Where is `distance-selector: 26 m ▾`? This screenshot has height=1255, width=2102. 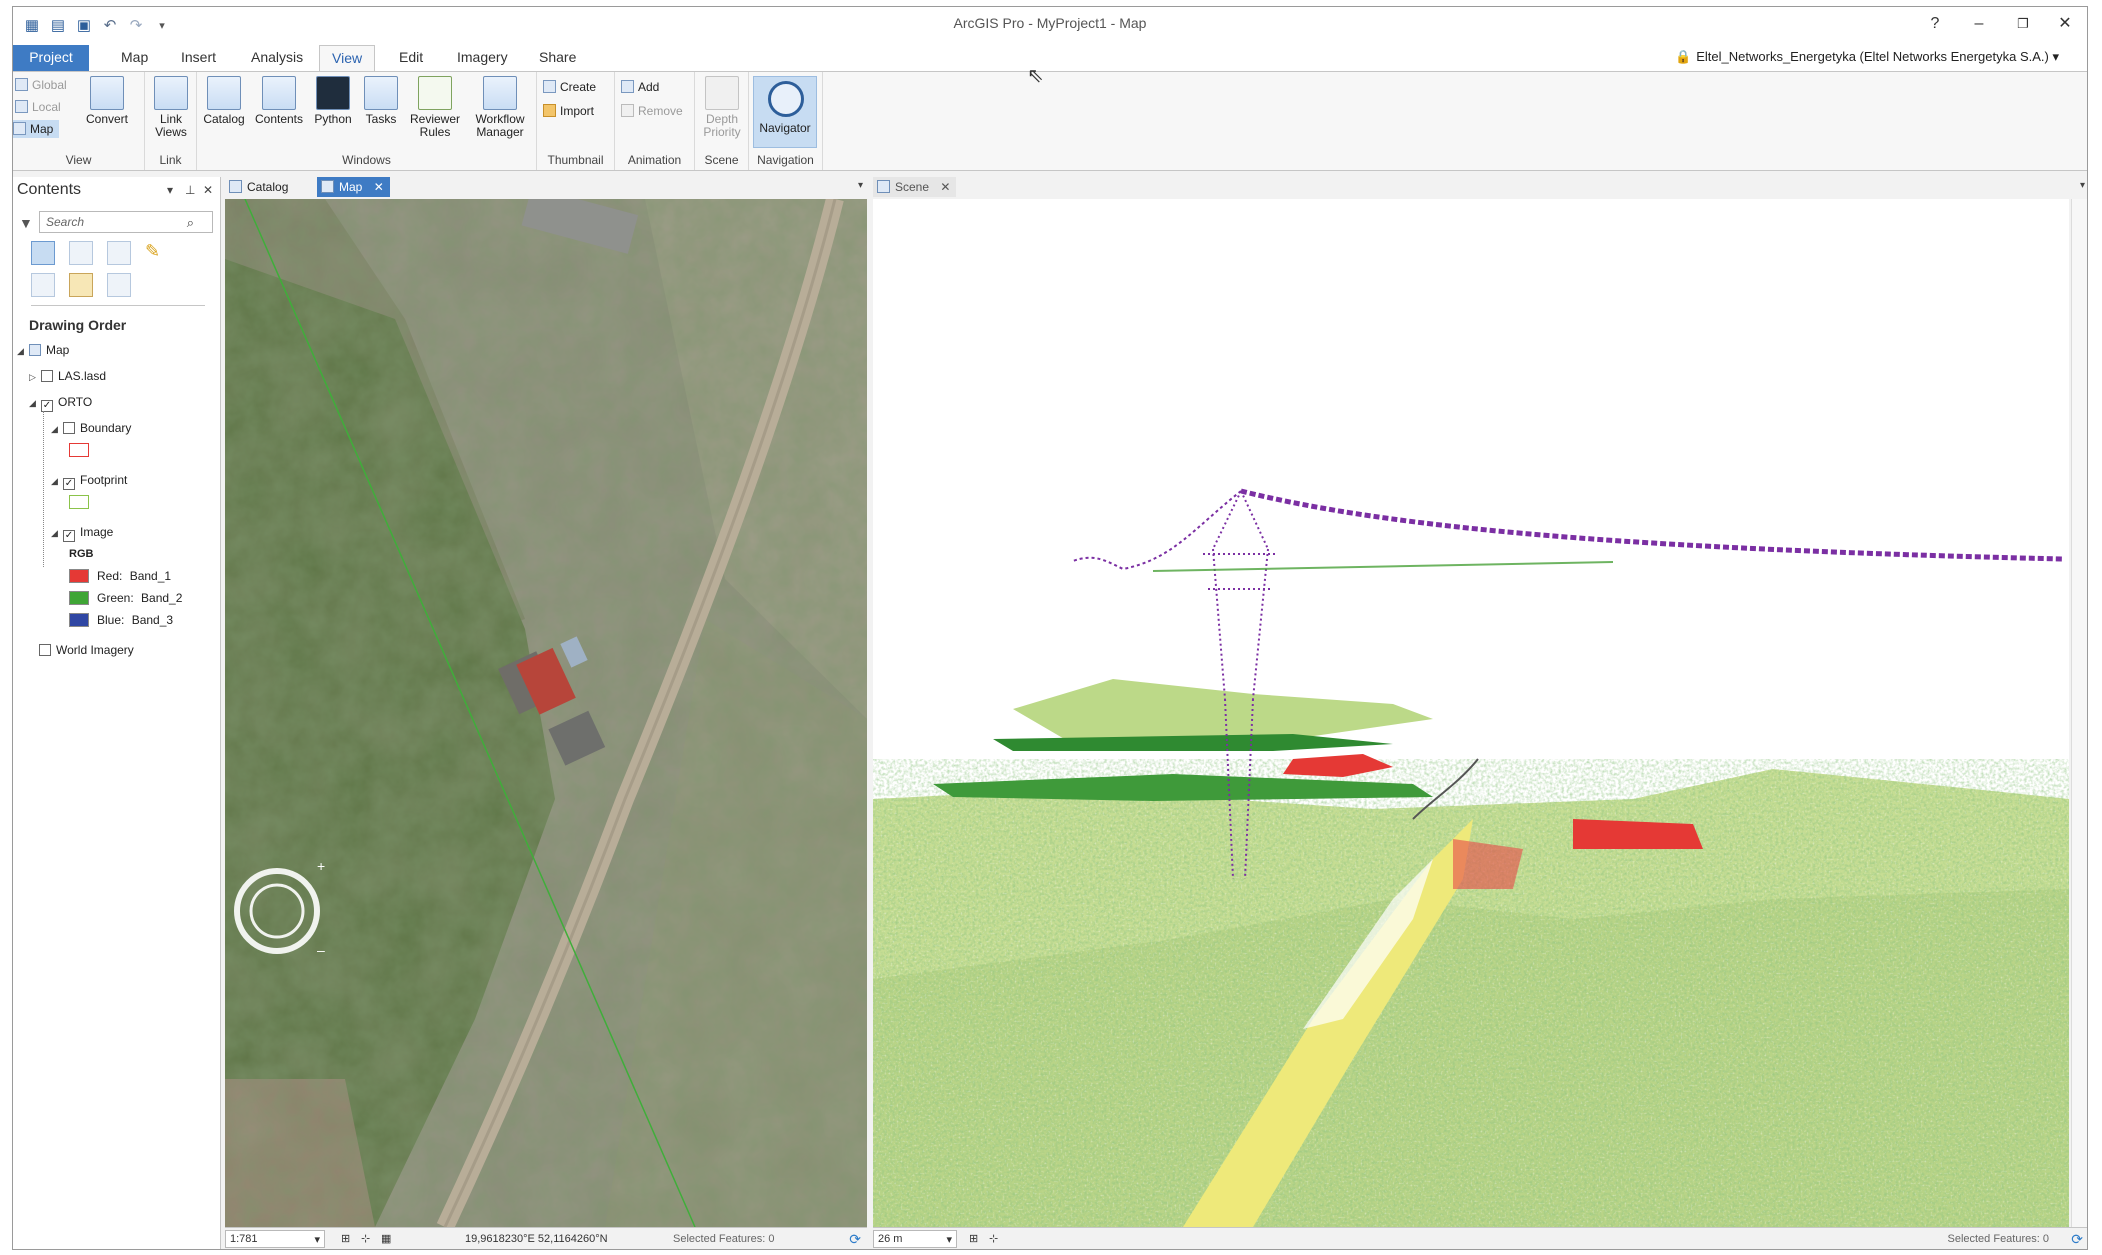
distance-selector: 26 m ▾ is located at coordinates (915, 1239).